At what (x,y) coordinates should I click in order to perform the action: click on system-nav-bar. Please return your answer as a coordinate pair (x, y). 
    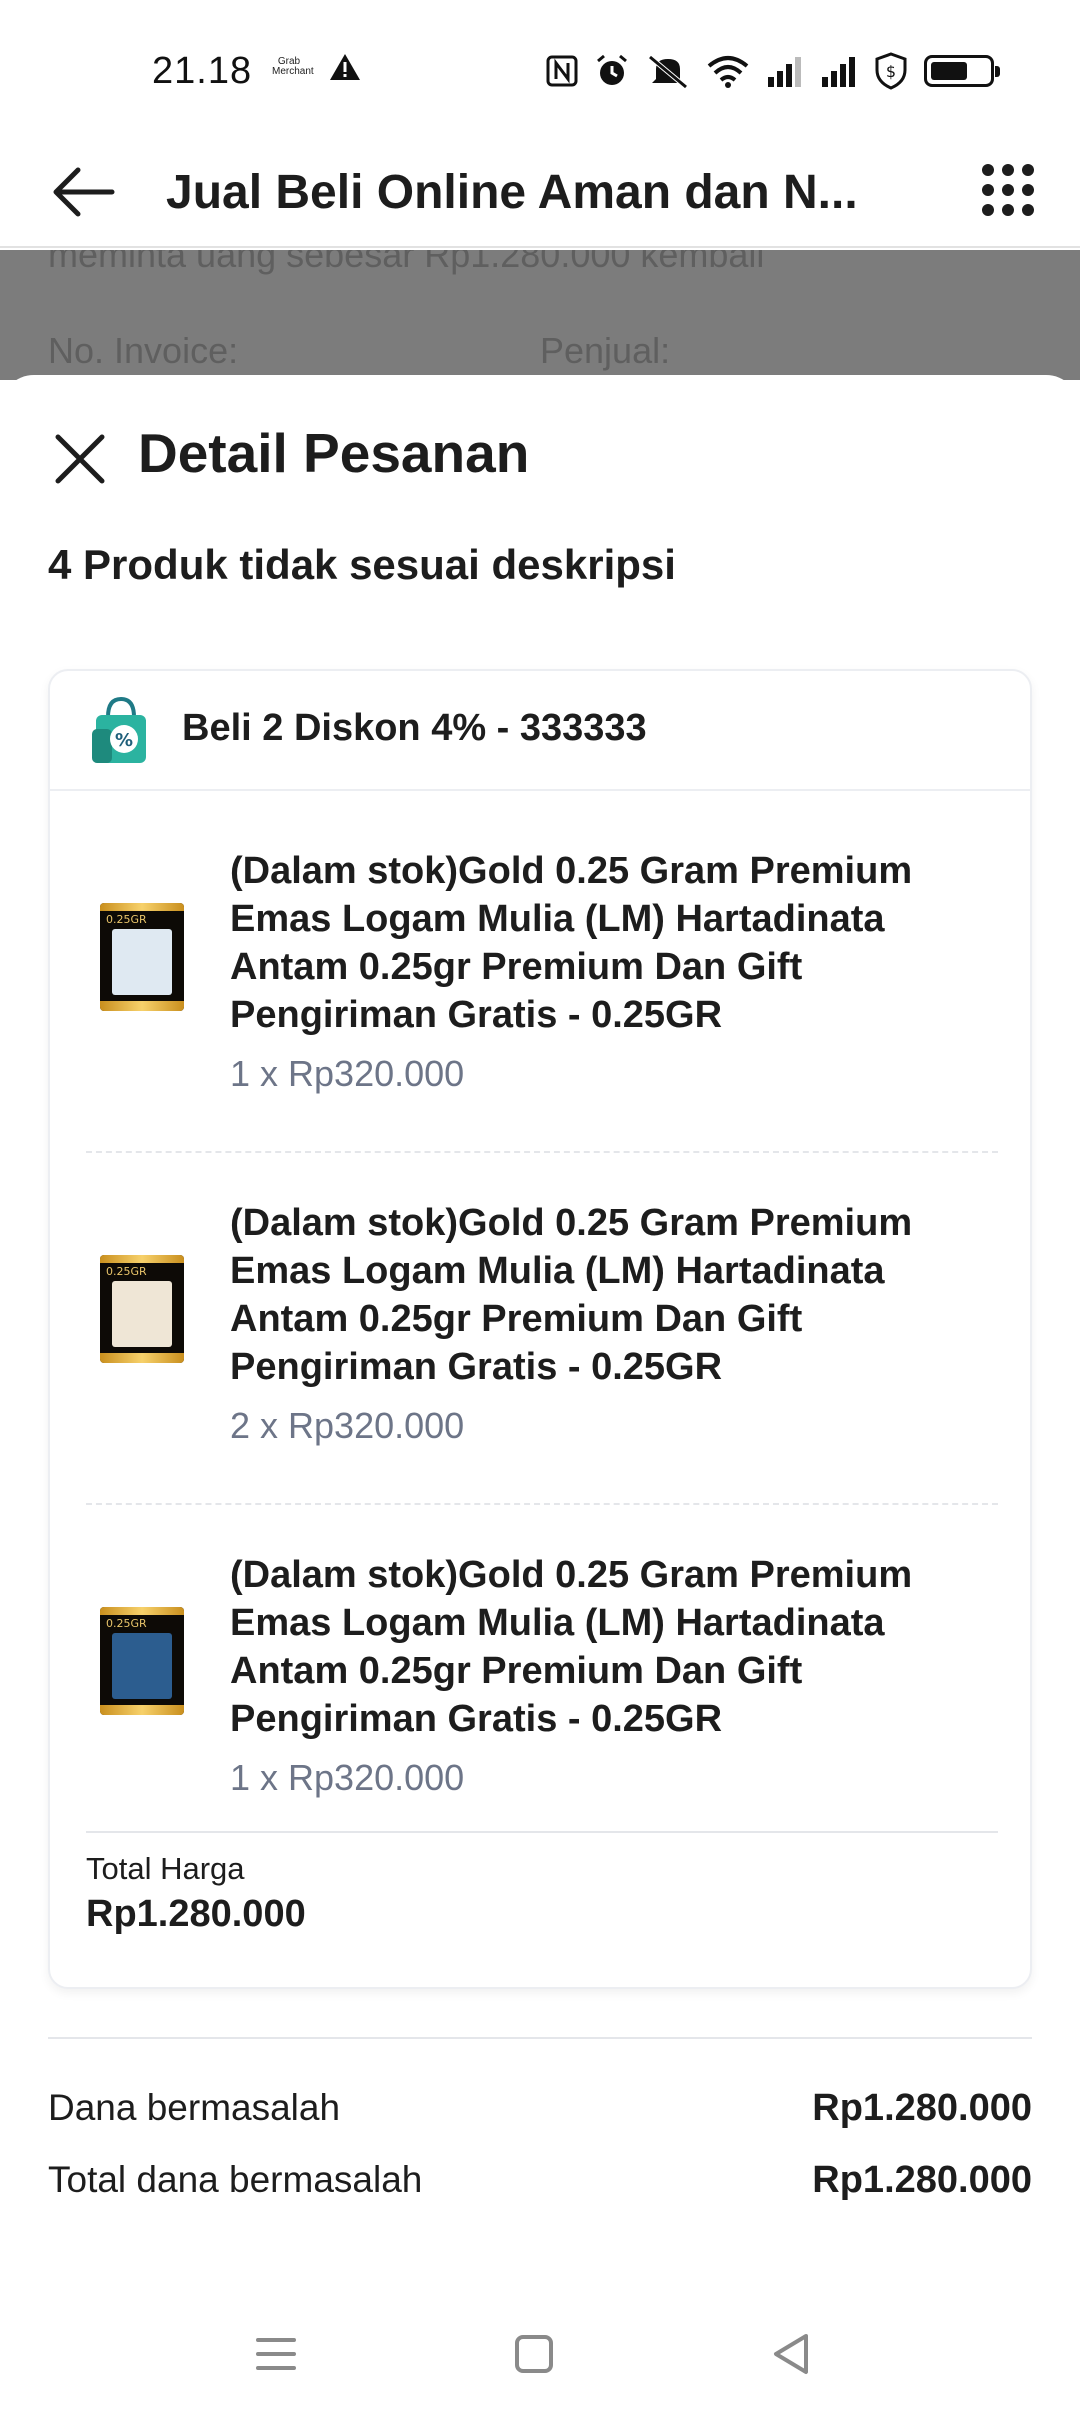
    Looking at the image, I should click on (540, 2356).